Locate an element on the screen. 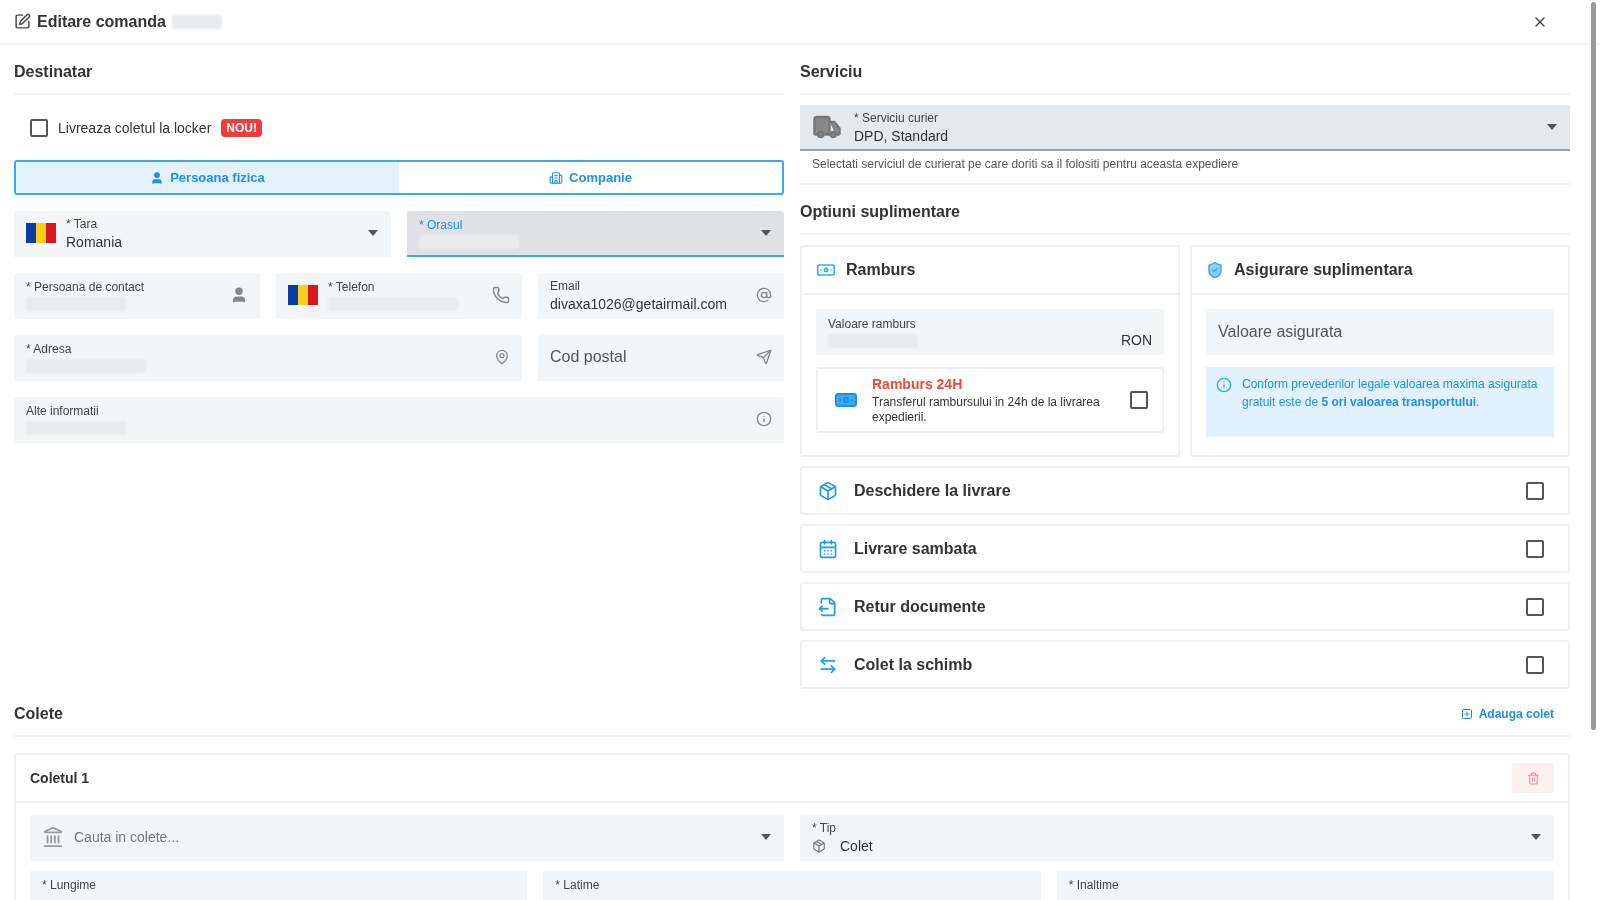 The width and height of the screenshot is (1600, 900). field-value: divaxa1026@getairmail.com is located at coordinates (639, 303).